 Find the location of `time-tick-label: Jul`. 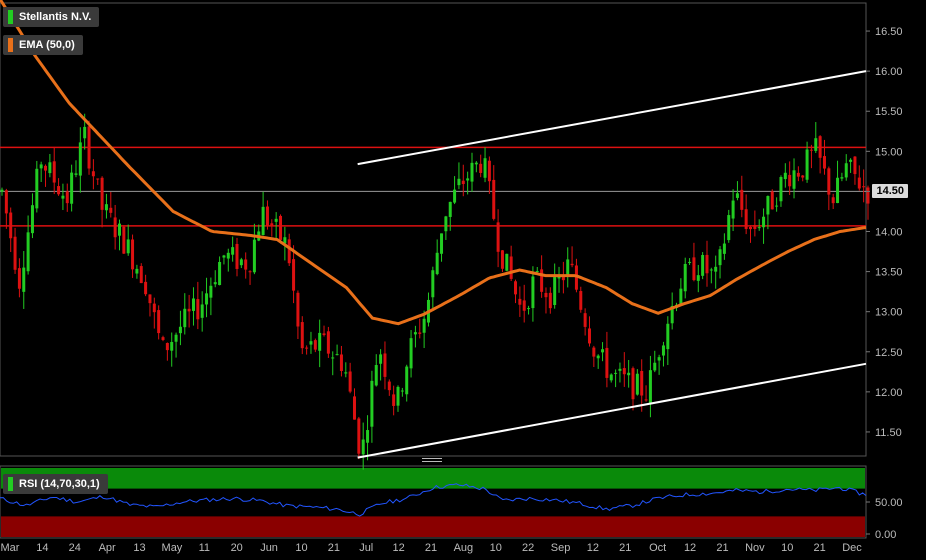

time-tick-label: Jul is located at coordinates (366, 548).